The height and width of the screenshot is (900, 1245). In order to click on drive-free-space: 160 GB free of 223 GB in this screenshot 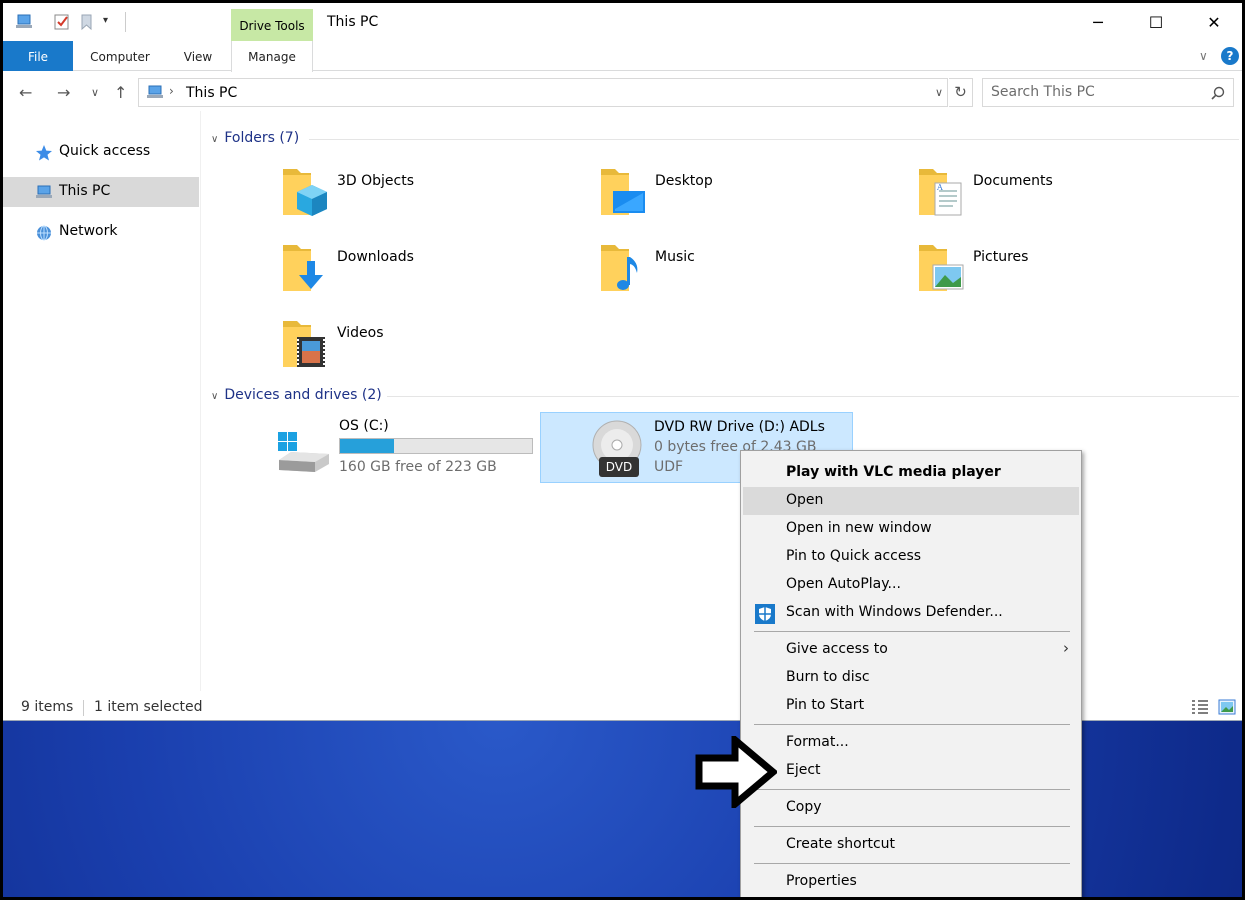, I will do `click(418, 467)`.